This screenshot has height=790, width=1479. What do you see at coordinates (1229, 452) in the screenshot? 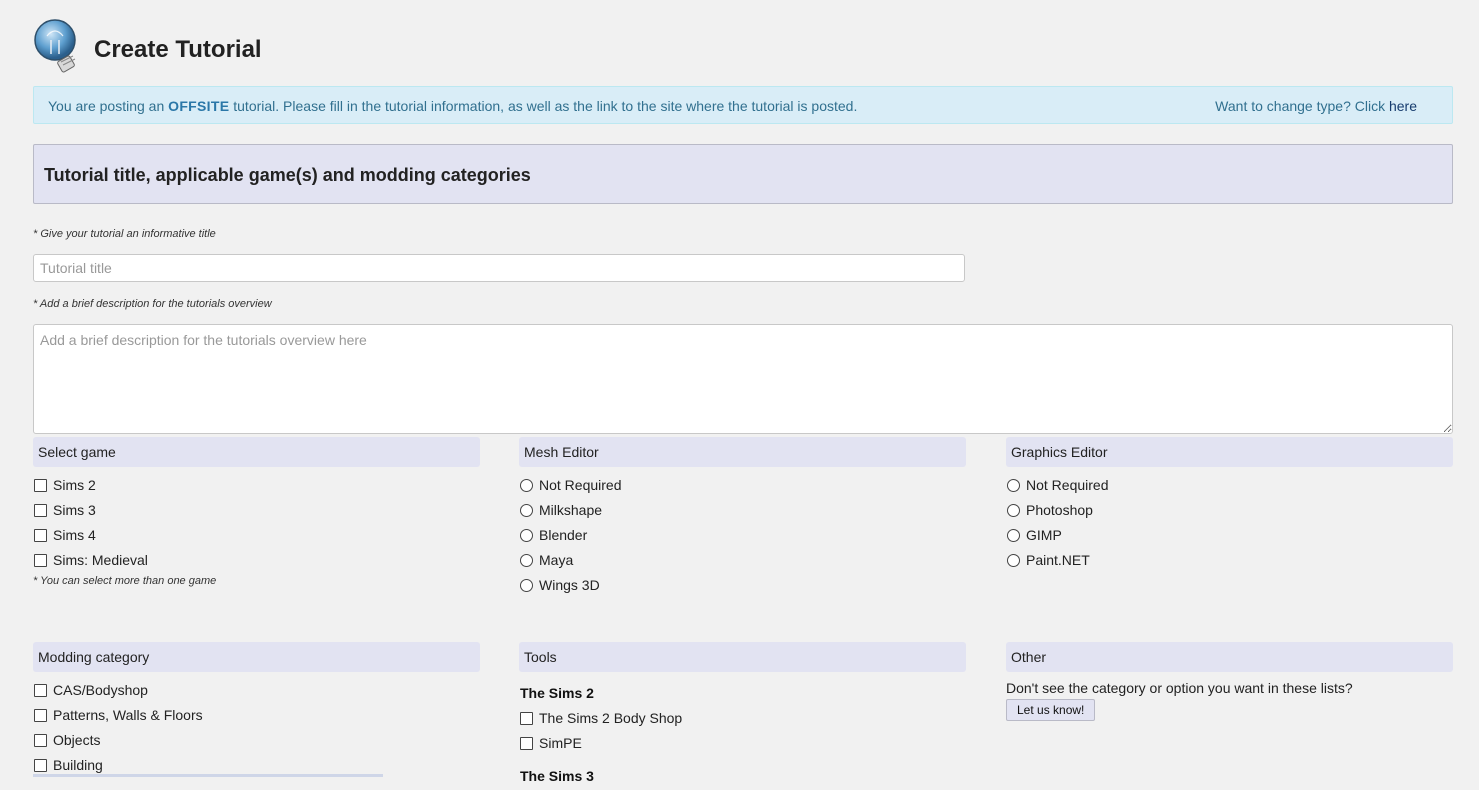
I see `graphics-editor-heading: Graphics Editor` at bounding box center [1229, 452].